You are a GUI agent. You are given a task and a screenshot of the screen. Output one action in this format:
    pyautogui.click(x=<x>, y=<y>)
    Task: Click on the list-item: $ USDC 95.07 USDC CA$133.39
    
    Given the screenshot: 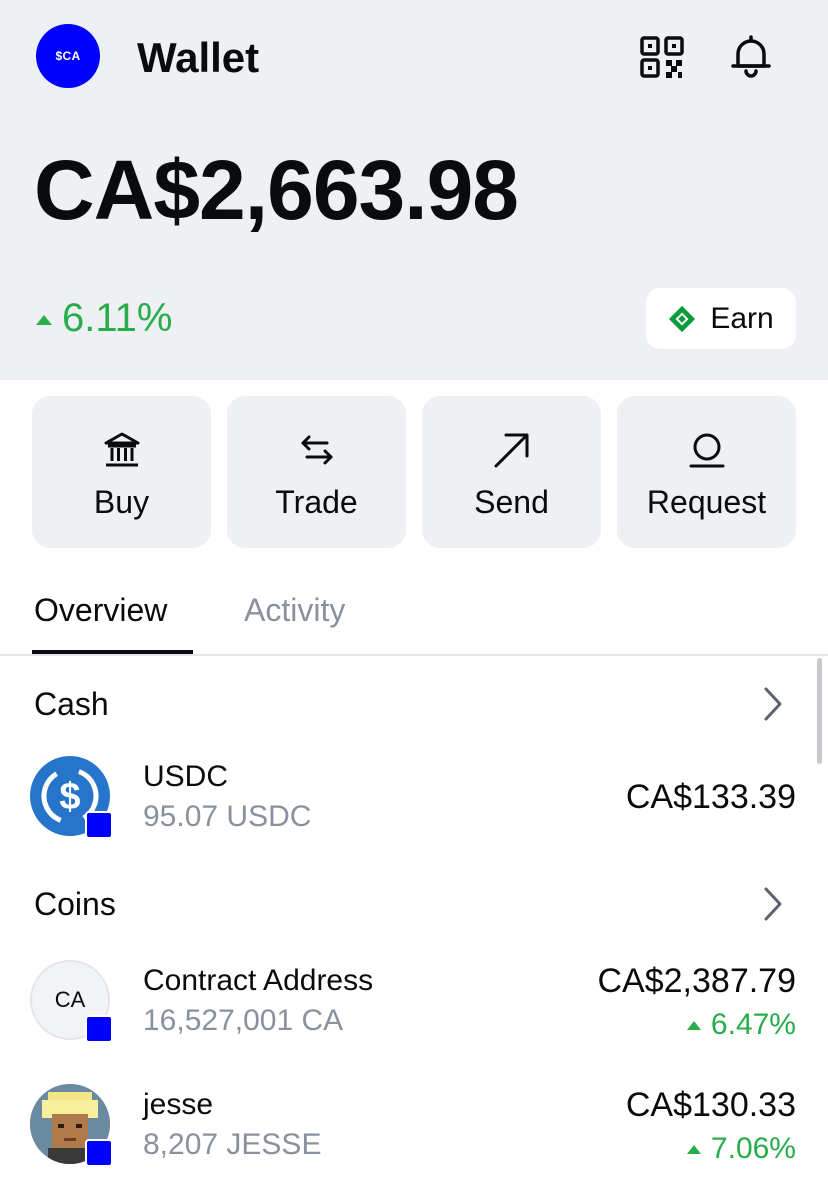 What is the action you would take?
    pyautogui.click(x=414, y=801)
    